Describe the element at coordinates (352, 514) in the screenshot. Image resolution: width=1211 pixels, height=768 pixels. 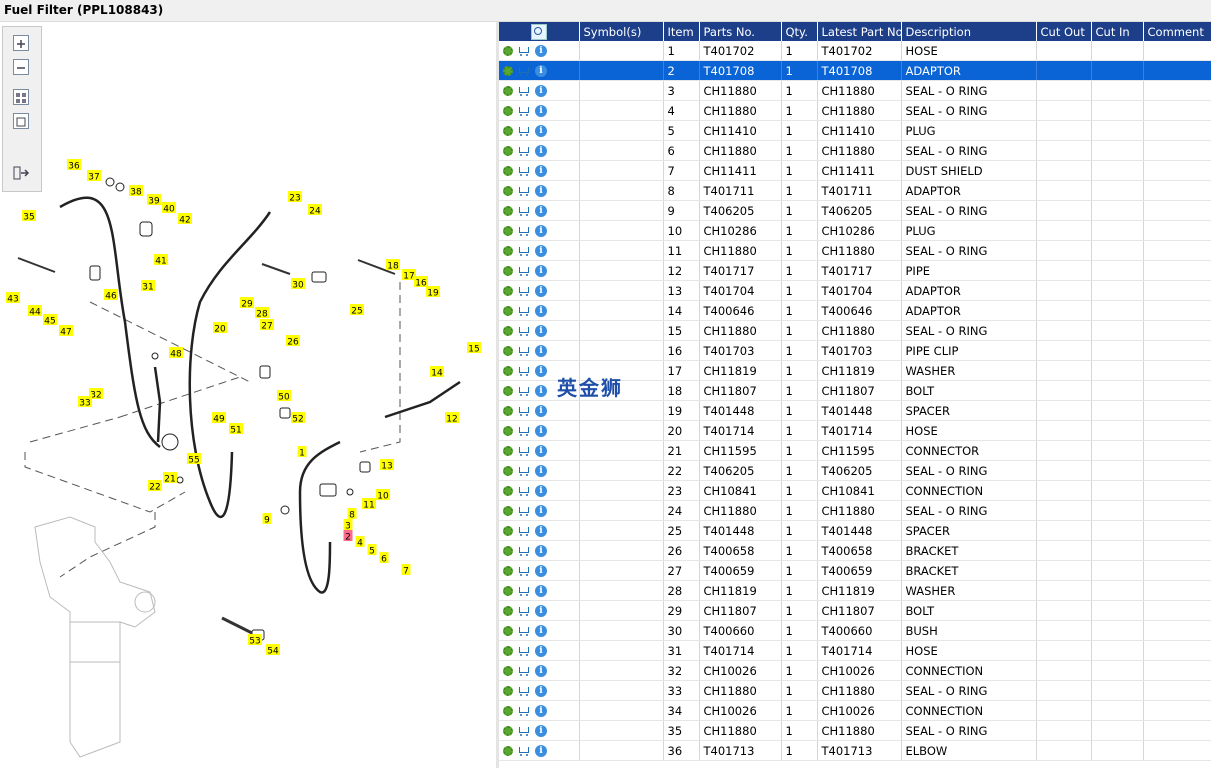
I see `callout-8: 8` at that location.